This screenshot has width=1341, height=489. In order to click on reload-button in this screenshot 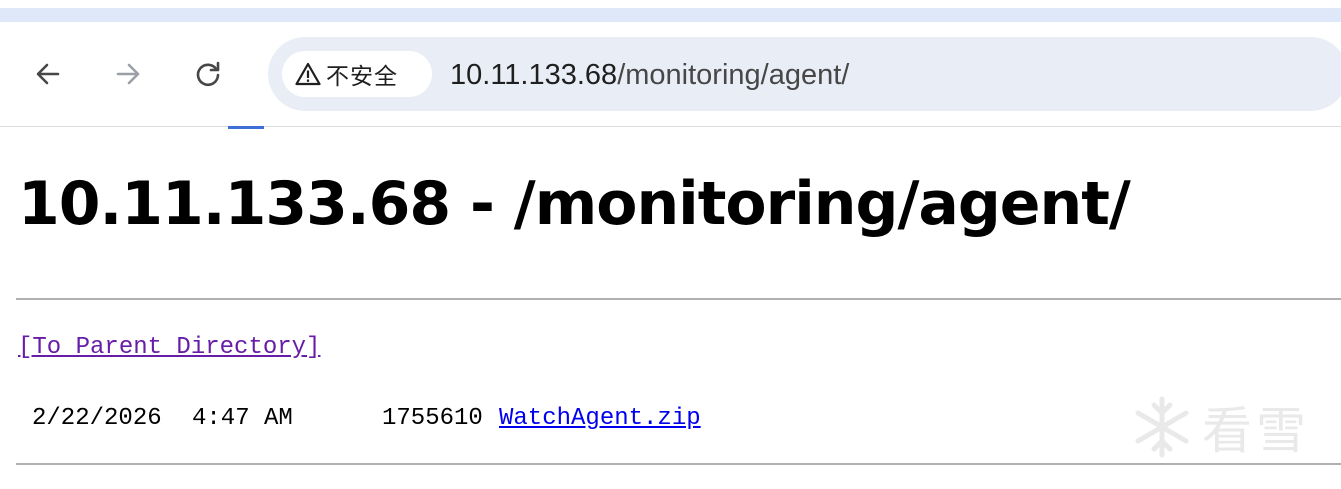, I will do `click(208, 74)`.